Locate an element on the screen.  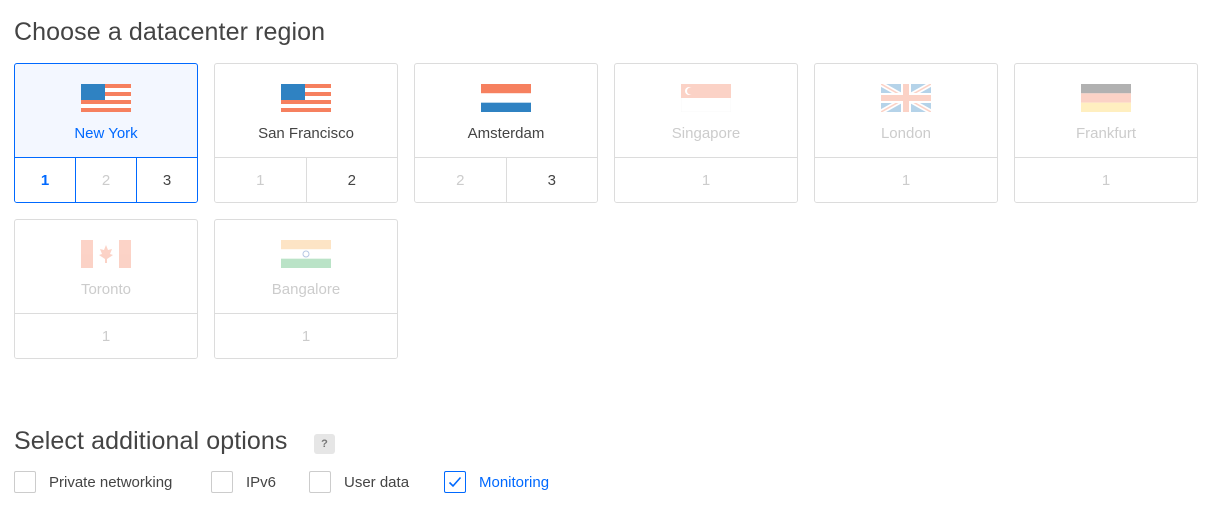
region-card-london: London 1 is located at coordinates (906, 133).